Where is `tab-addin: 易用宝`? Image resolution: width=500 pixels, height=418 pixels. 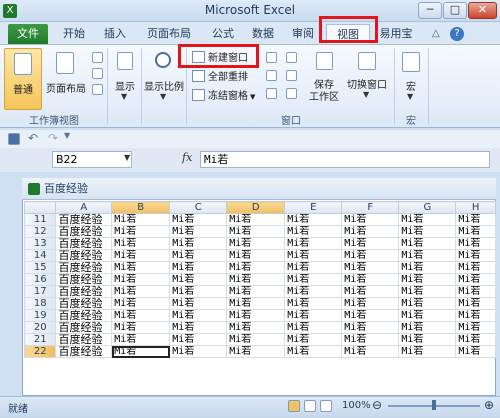
tab-addin: 易用宝 is located at coordinates (396, 34).